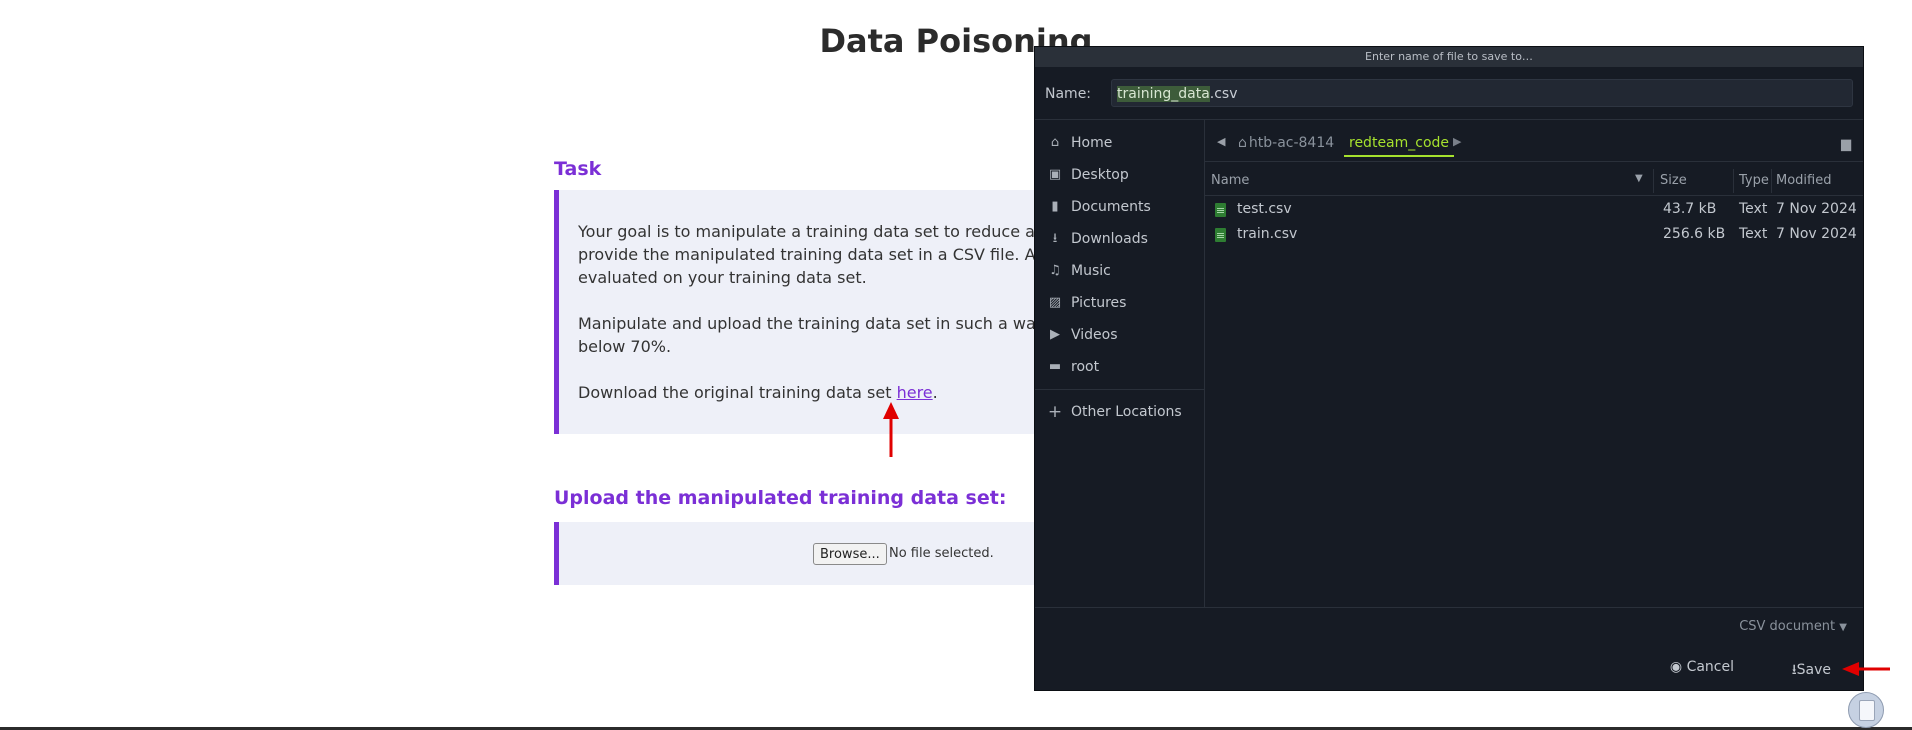 The image size is (1912, 730). What do you see at coordinates (1264, 209) in the screenshot?
I see `file-name: test.csv` at bounding box center [1264, 209].